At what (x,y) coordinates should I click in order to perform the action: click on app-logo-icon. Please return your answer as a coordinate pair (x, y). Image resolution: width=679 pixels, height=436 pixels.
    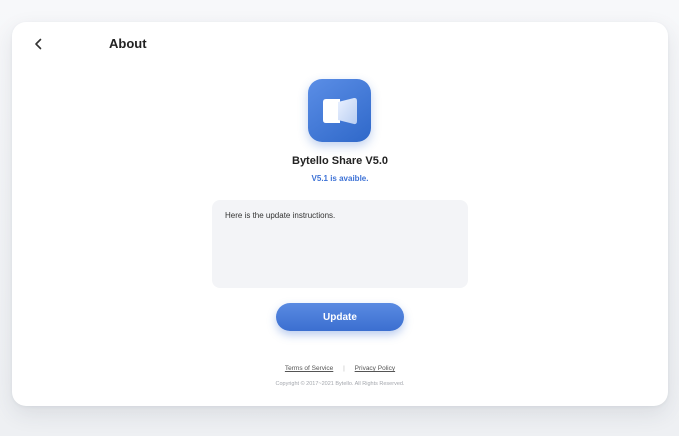
    Looking at the image, I should click on (339, 110).